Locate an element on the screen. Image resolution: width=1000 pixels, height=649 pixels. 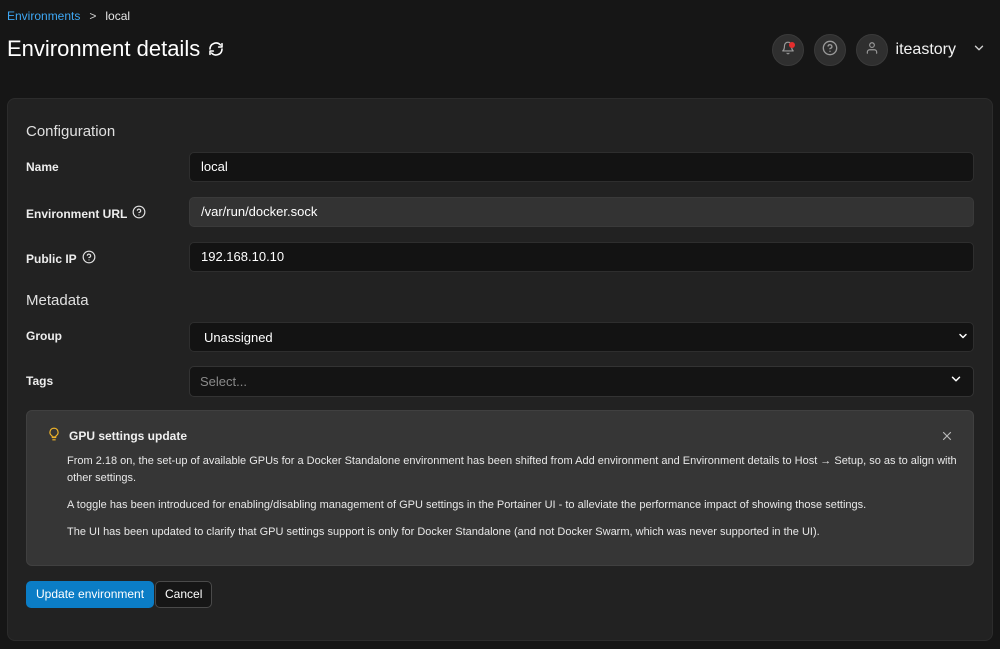
public-ip-label: Public IP is located at coordinates (61, 258).